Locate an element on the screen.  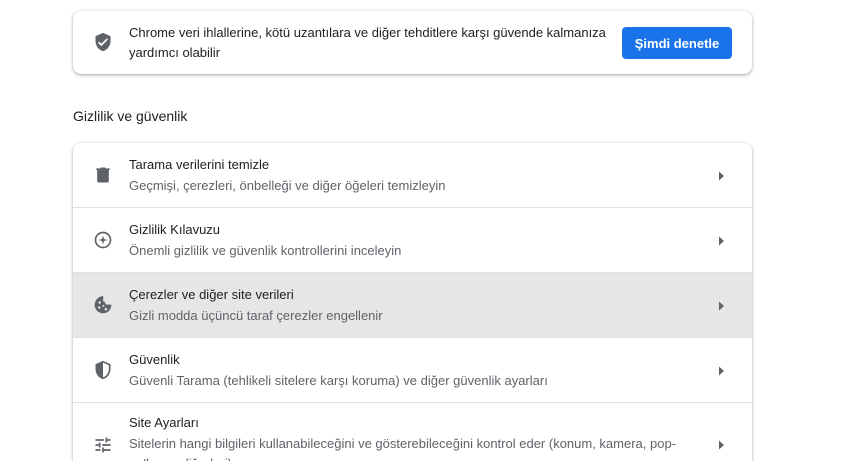
row-title: Güvenlik is located at coordinates (154, 359).